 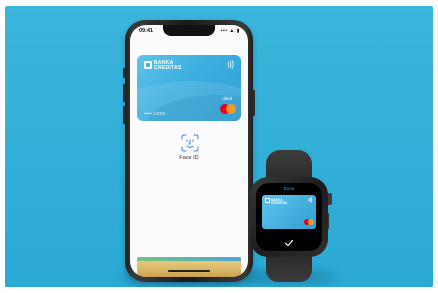 I want to click on volume-down-button, so click(x=124, y=115).